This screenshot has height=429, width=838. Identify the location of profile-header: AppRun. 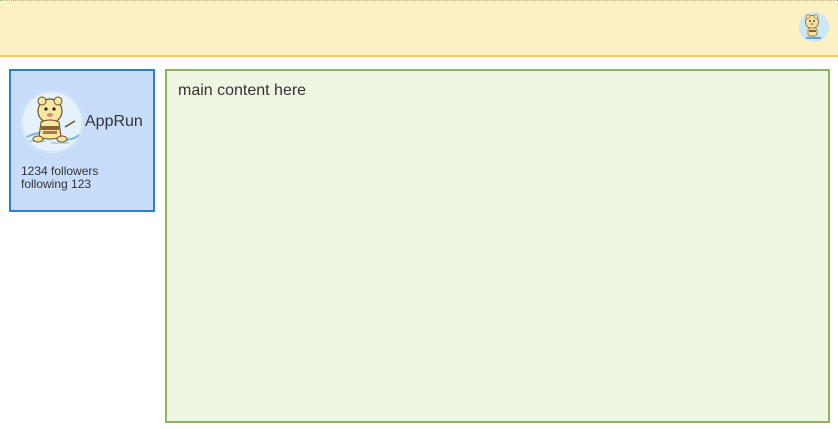
(82, 122).